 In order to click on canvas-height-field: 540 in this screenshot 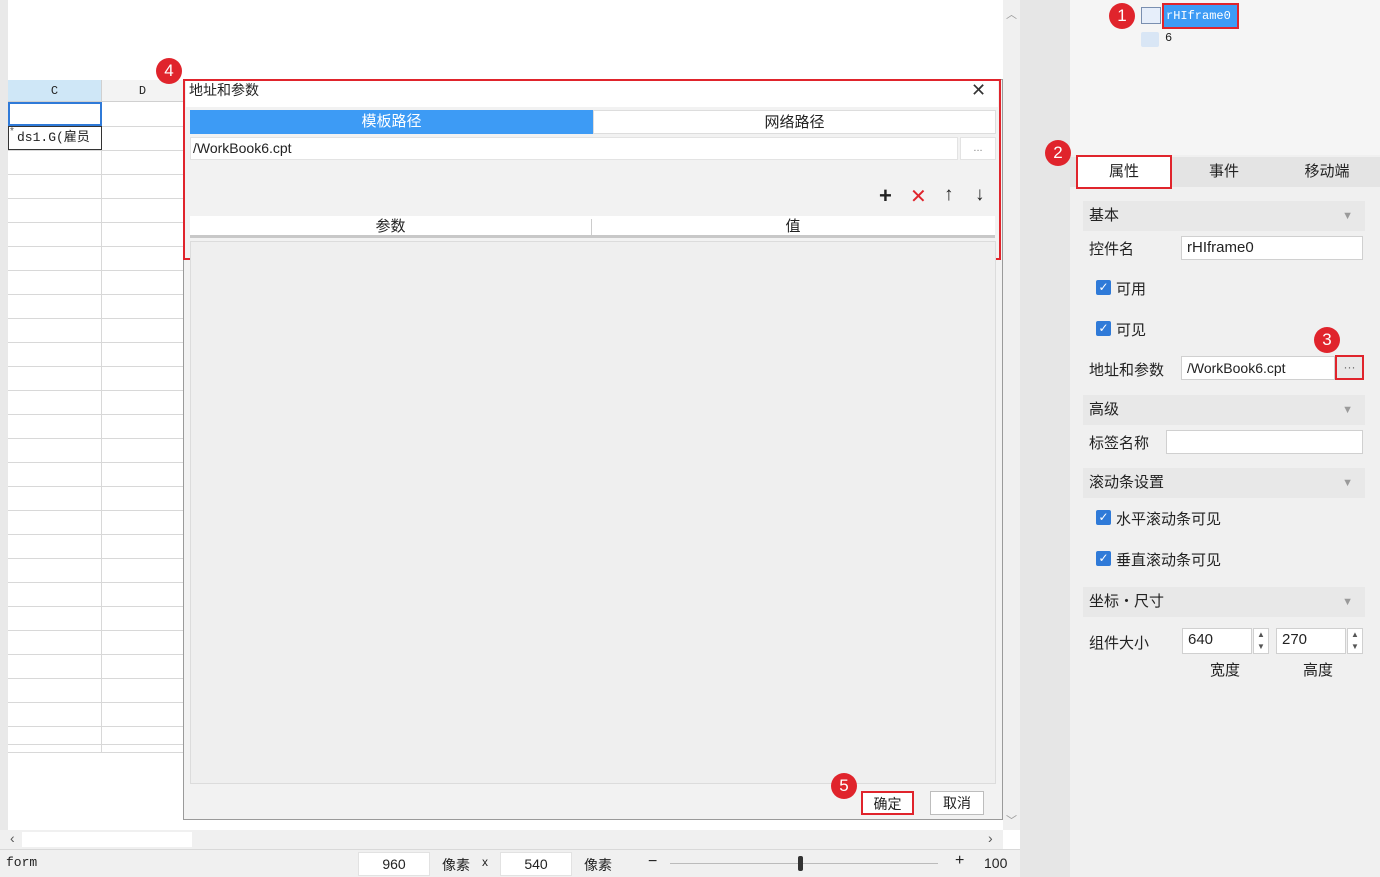, I will do `click(536, 864)`.